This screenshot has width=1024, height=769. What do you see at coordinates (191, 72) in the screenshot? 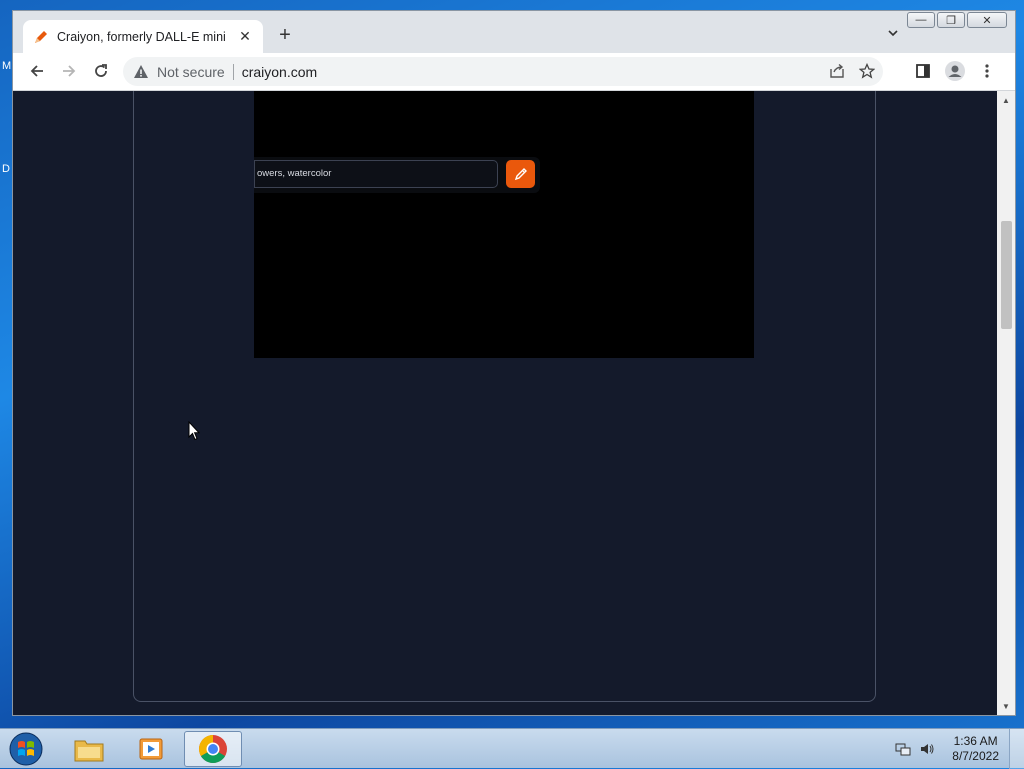
I see `security-label: Not secure` at bounding box center [191, 72].